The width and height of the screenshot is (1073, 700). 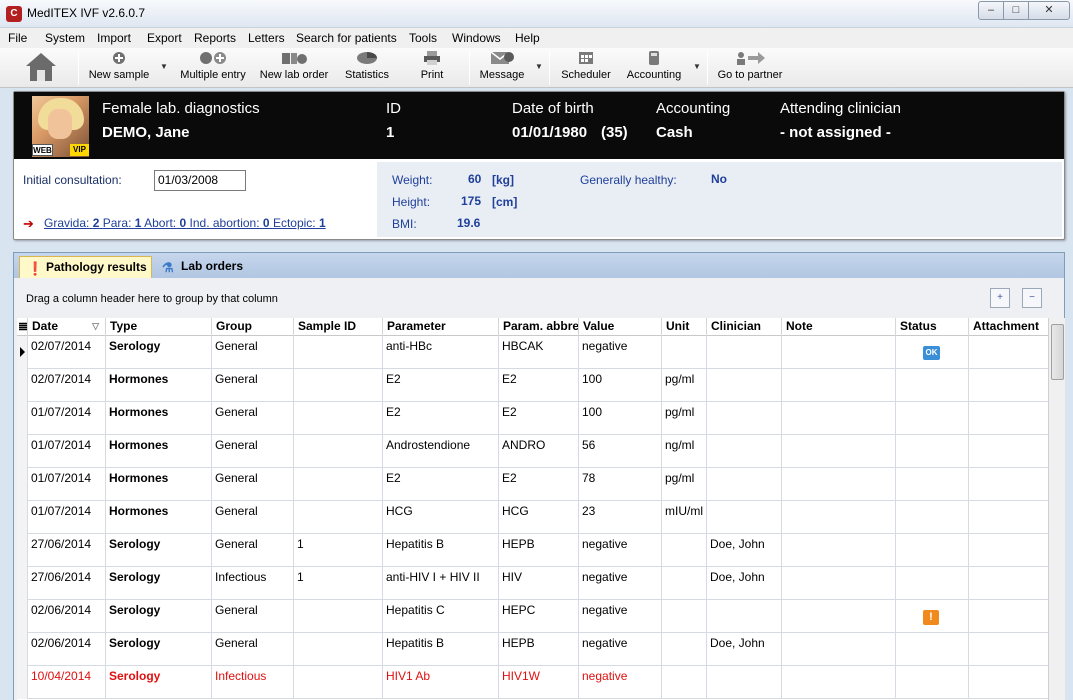 What do you see at coordinates (253, 583) in the screenshot?
I see `cell-group: Infectious` at bounding box center [253, 583].